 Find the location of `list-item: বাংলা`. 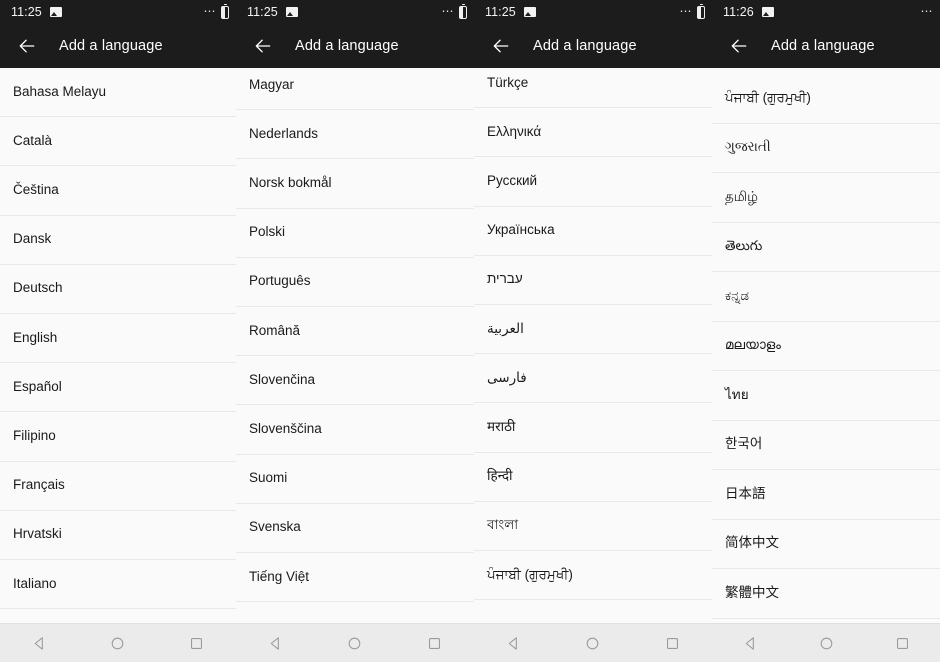

list-item: বাংলা is located at coordinates (593, 526).